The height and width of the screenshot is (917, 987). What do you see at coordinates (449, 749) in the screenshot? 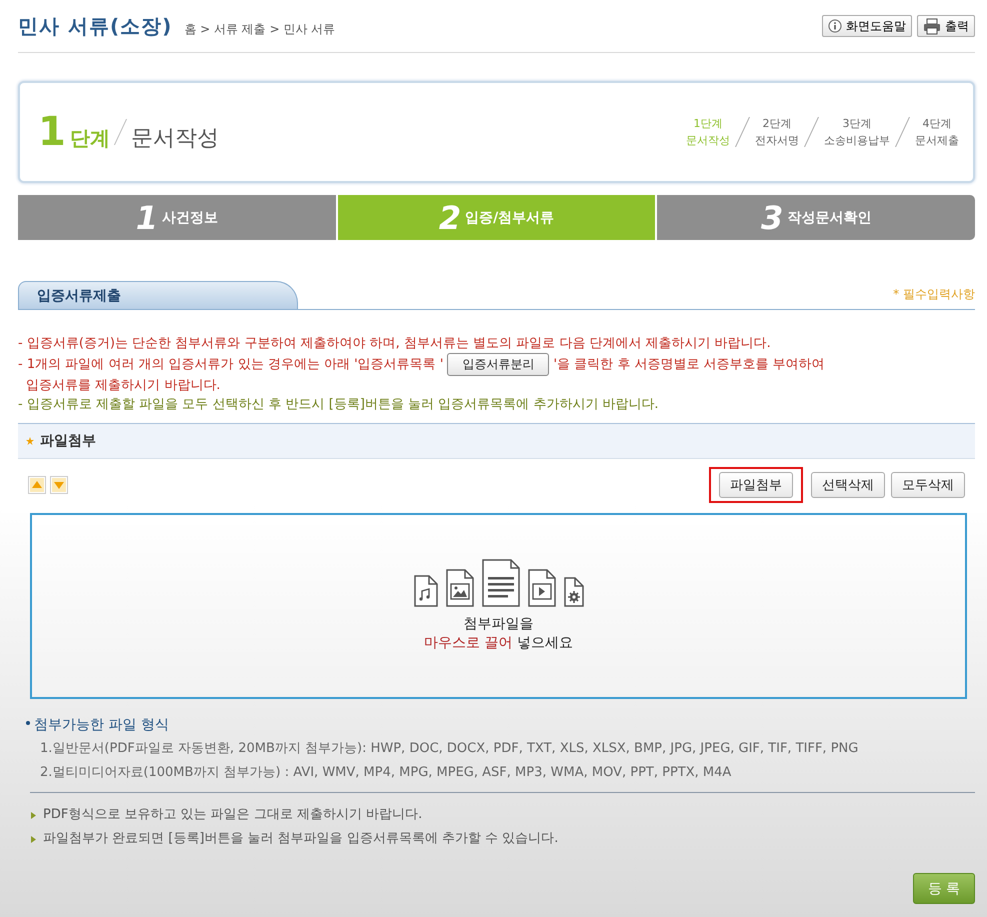
I see `format-line: 1.일반문서(PDF파일로 자동변환, 20MB까지 첨부가능): HWP, DOC, DOCX, PDF, TXT, XLS, XLSX, BMP, JPG, JPEG, GIF, TIF, TIFF, PNG` at bounding box center [449, 749].